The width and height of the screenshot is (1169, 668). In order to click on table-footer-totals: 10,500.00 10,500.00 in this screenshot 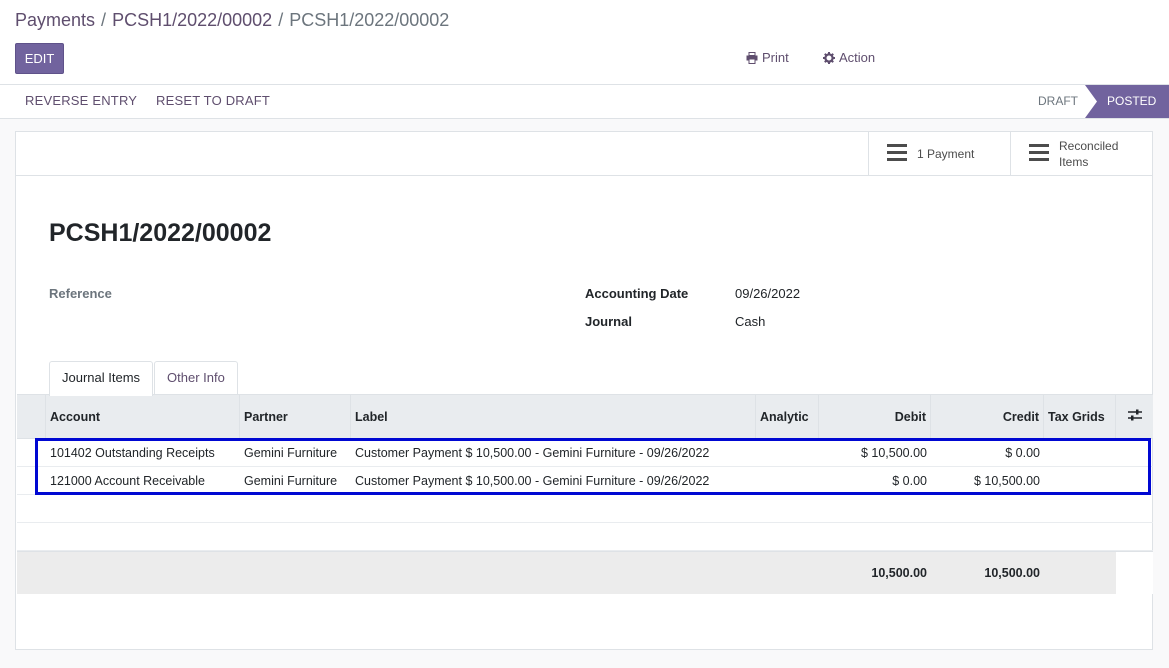, I will do `click(585, 572)`.